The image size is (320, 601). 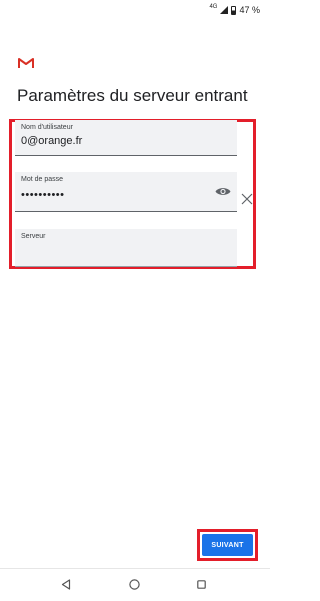 What do you see at coordinates (66, 584) in the screenshot?
I see `back-triangle-icon` at bounding box center [66, 584].